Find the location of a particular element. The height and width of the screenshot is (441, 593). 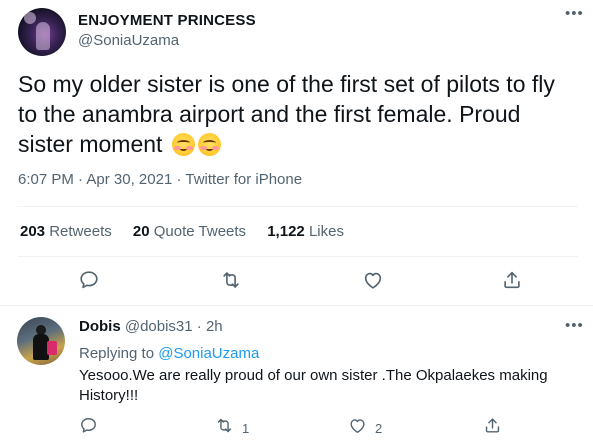

reply-header: Dobis @dobis31 · 2h is located at coordinates (151, 326).